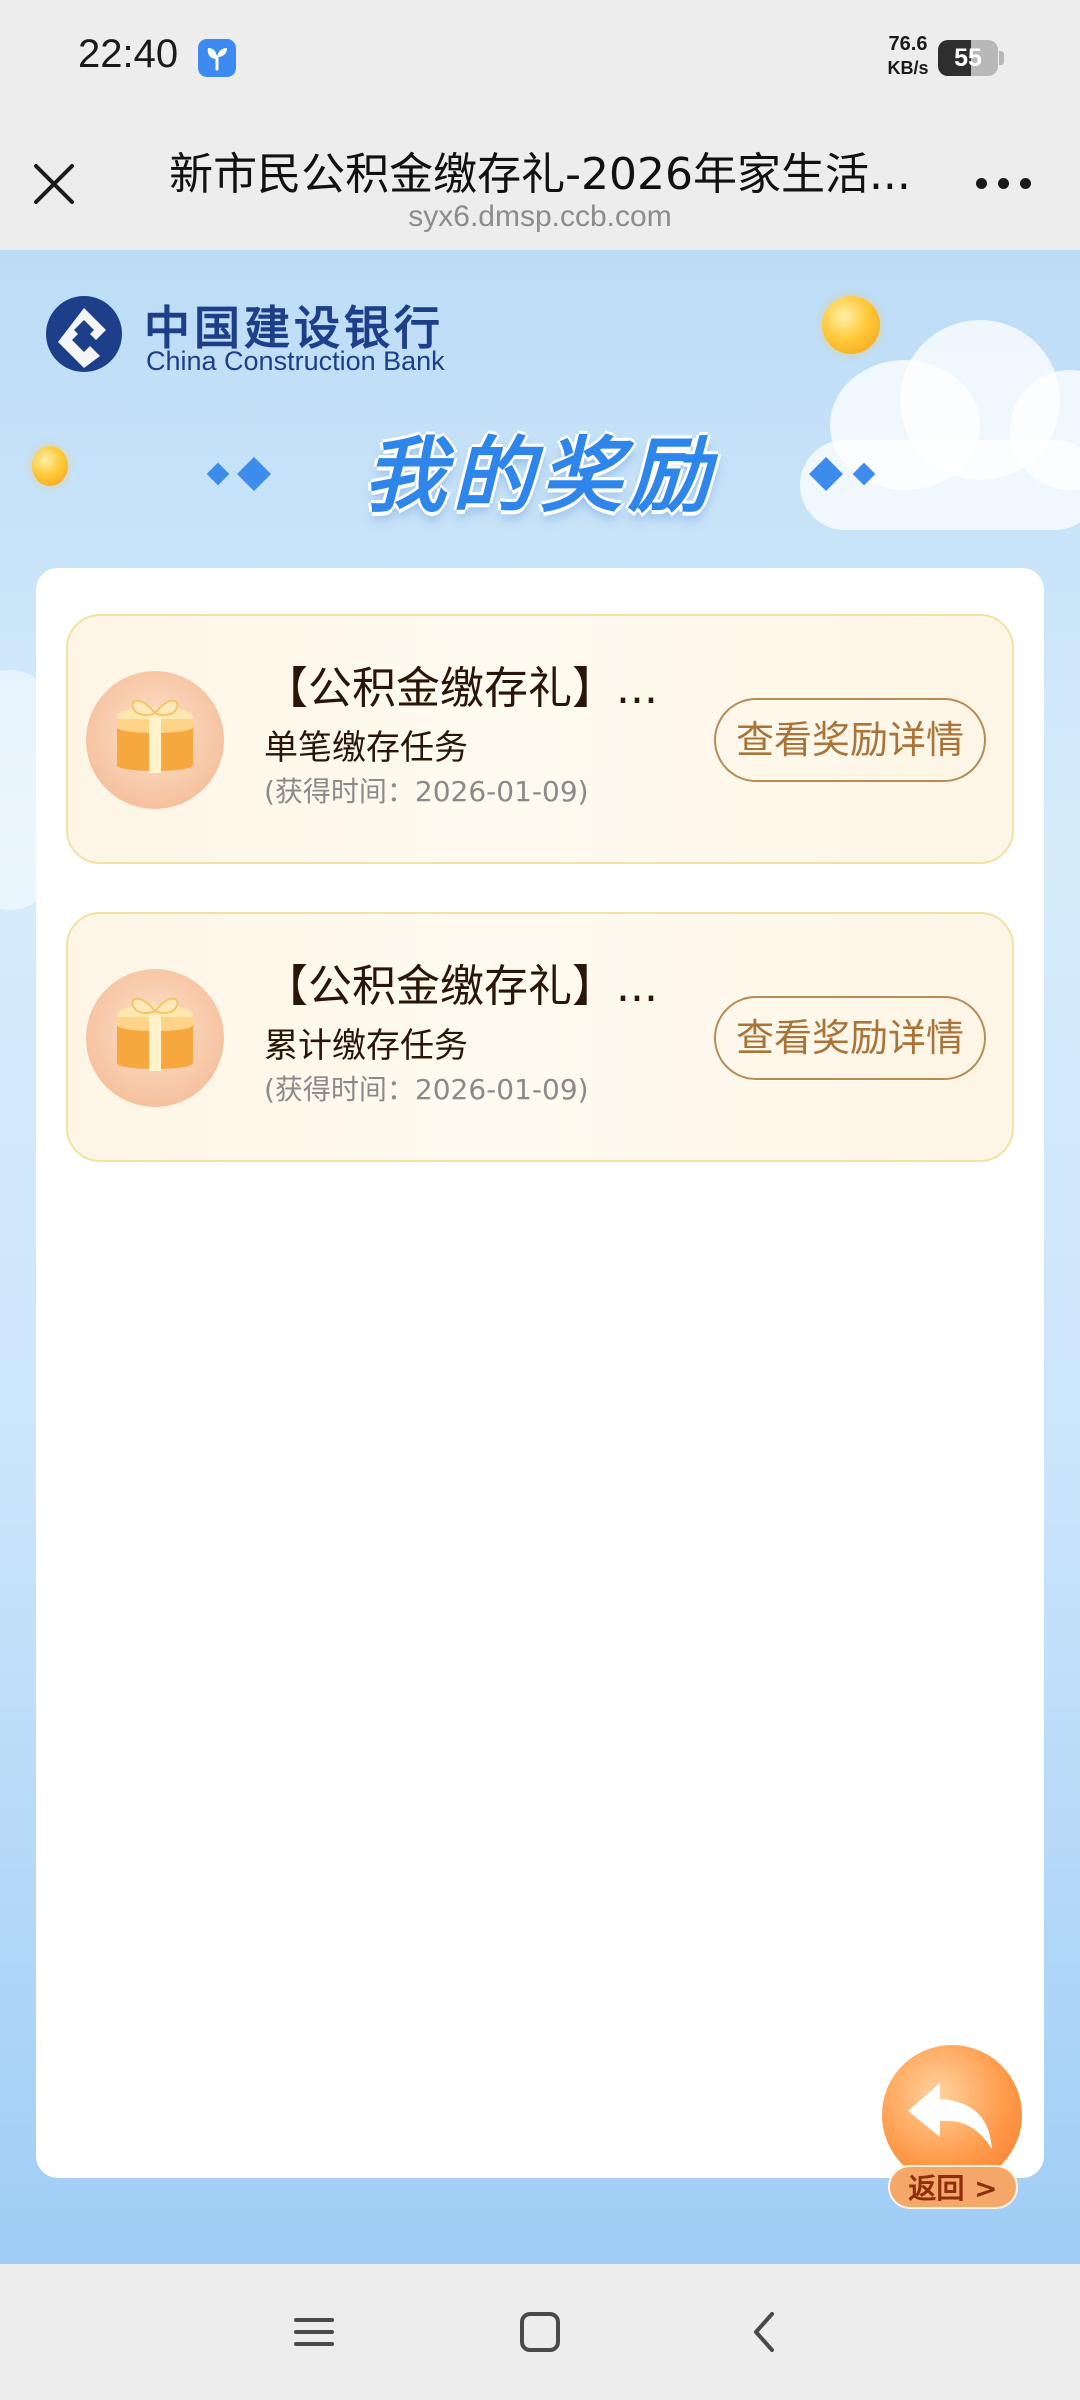 The image size is (1080, 2400). I want to click on return-button: 返回 >, so click(946, 2135).